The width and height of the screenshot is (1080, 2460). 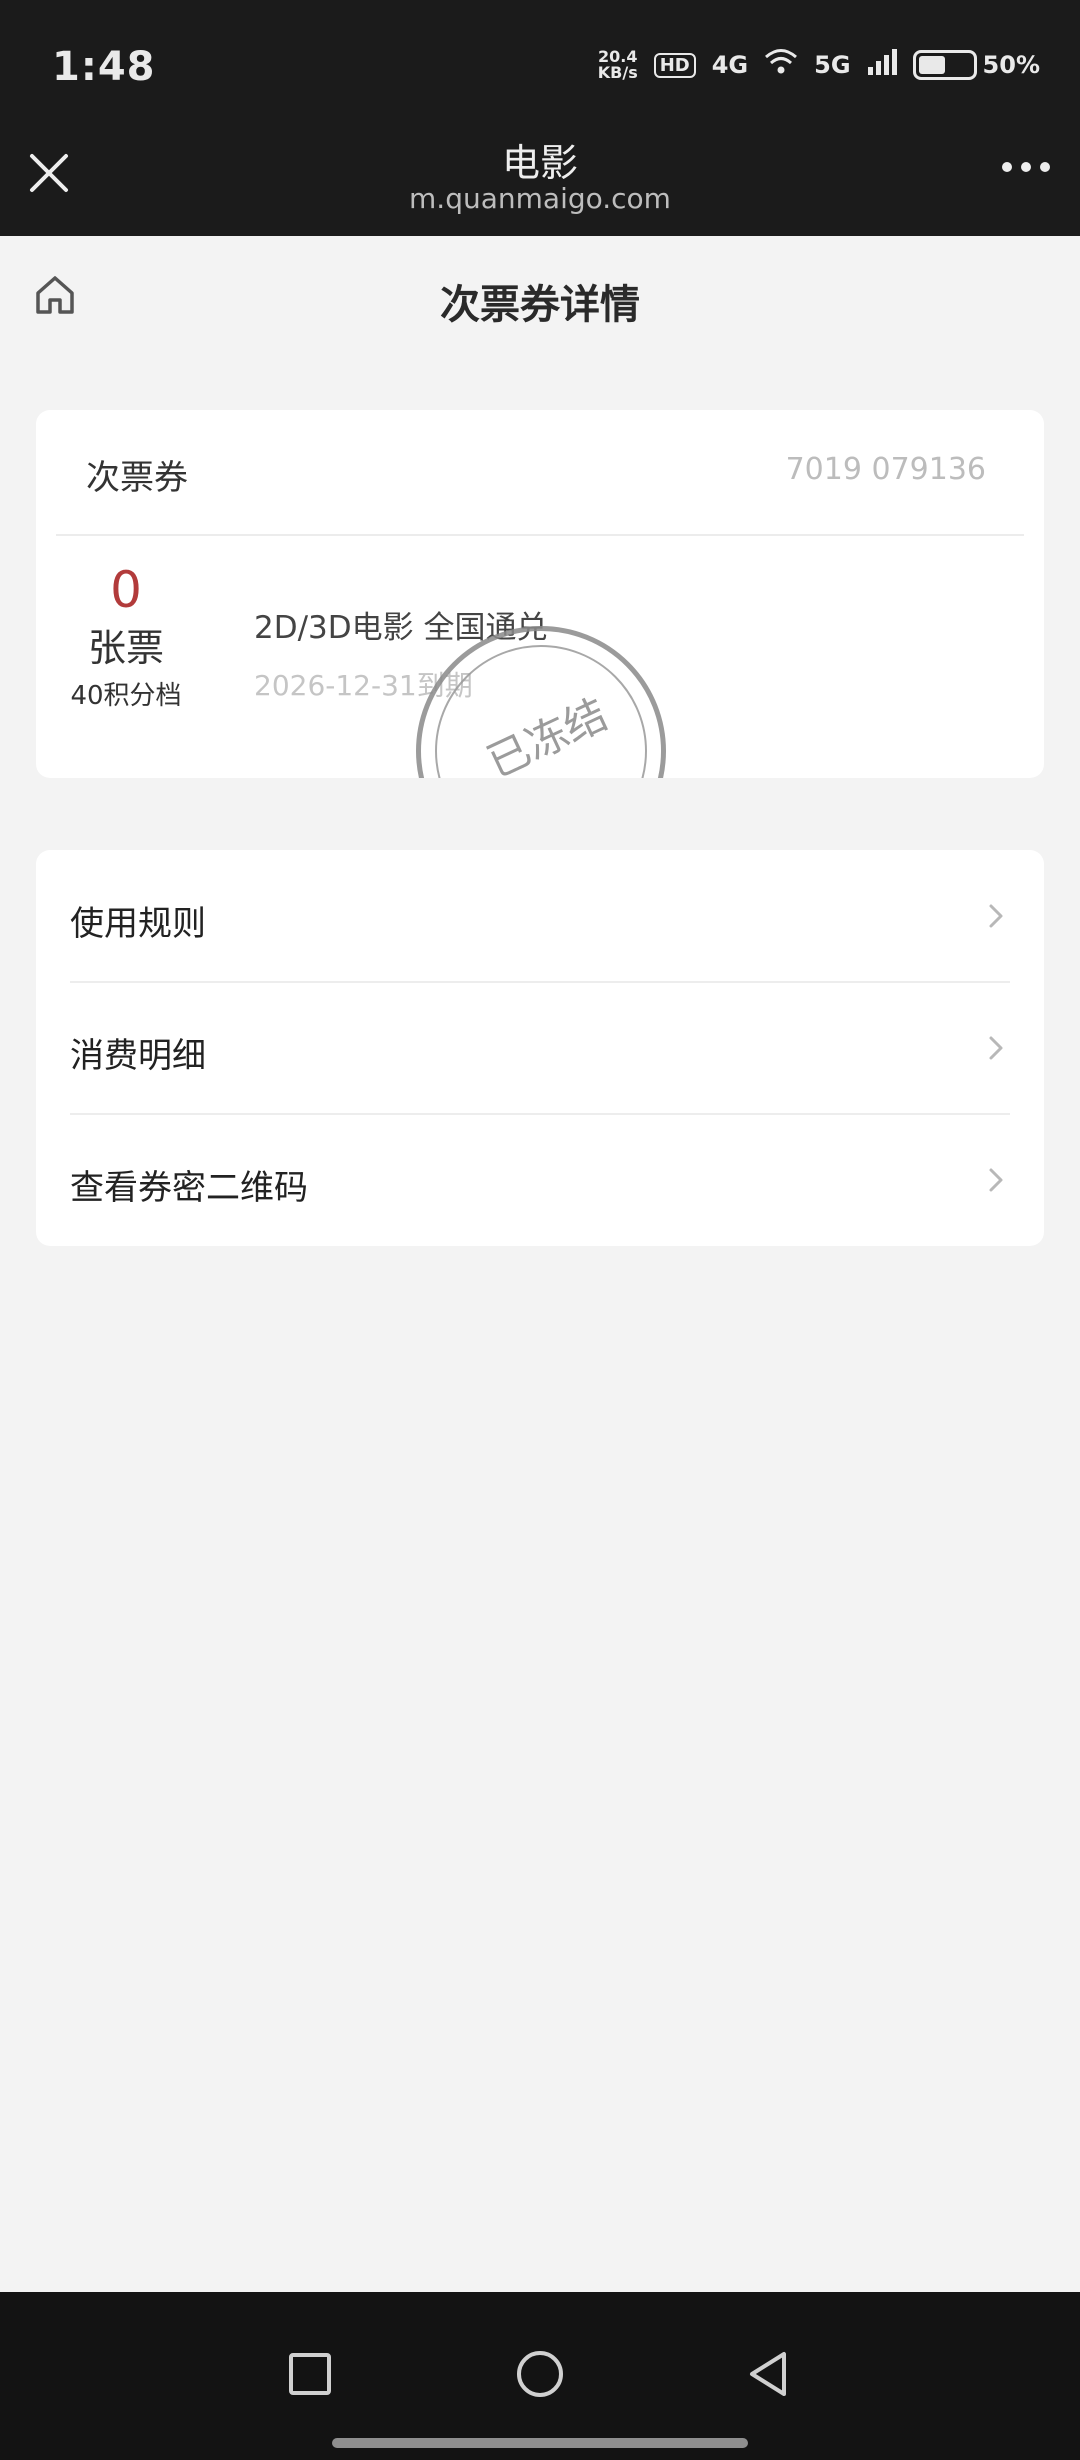 What do you see at coordinates (1026, 167) in the screenshot?
I see `more-button` at bounding box center [1026, 167].